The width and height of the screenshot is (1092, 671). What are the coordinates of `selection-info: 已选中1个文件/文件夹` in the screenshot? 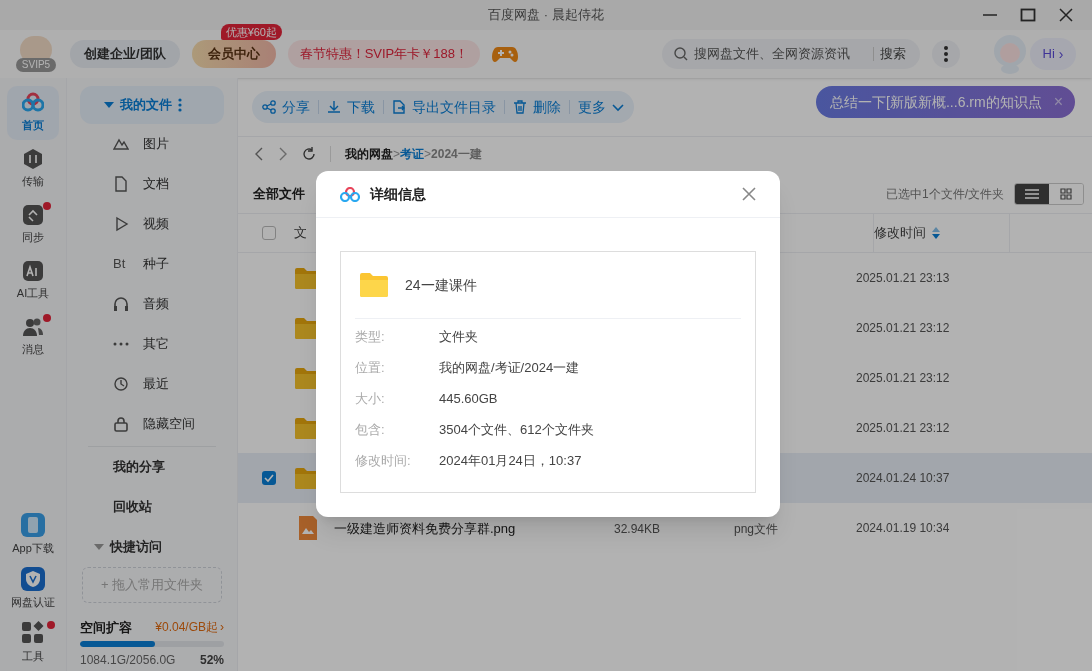 It's located at (945, 194).